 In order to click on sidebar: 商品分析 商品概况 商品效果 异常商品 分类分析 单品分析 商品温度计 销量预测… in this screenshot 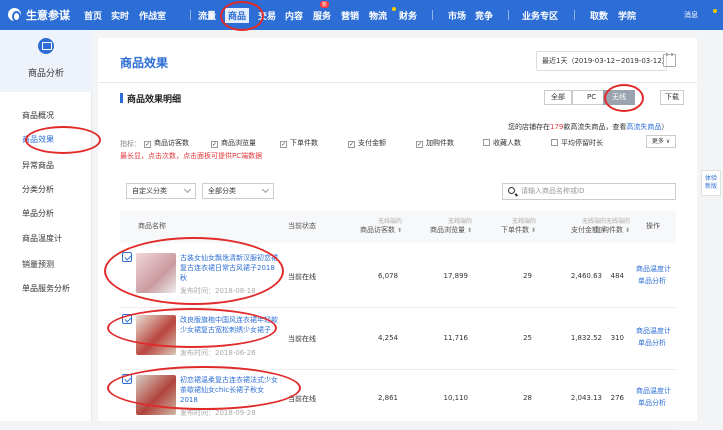, I will do `click(46, 225)`.